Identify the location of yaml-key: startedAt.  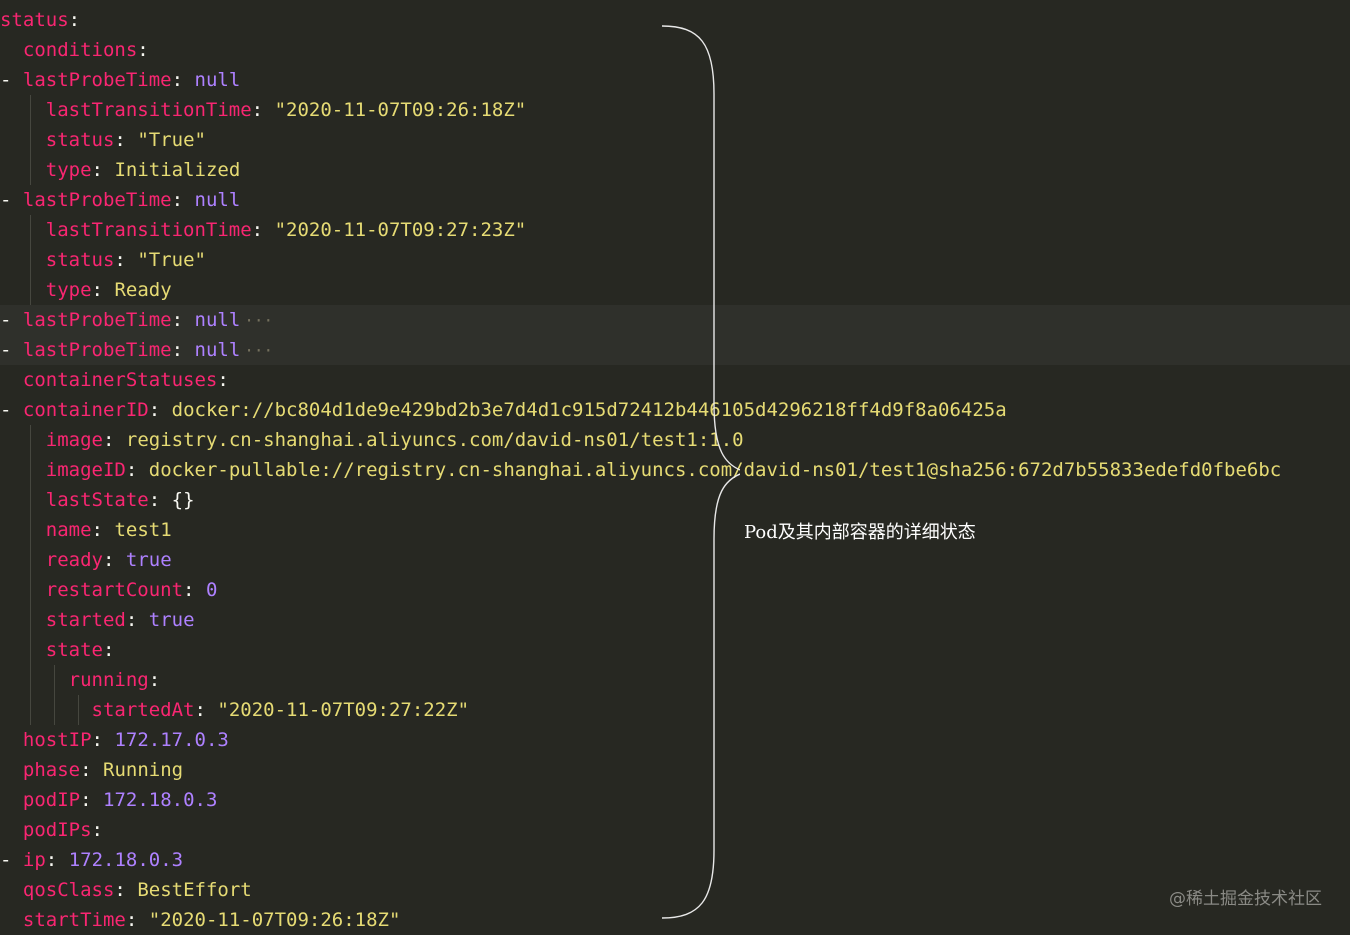
(143, 710).